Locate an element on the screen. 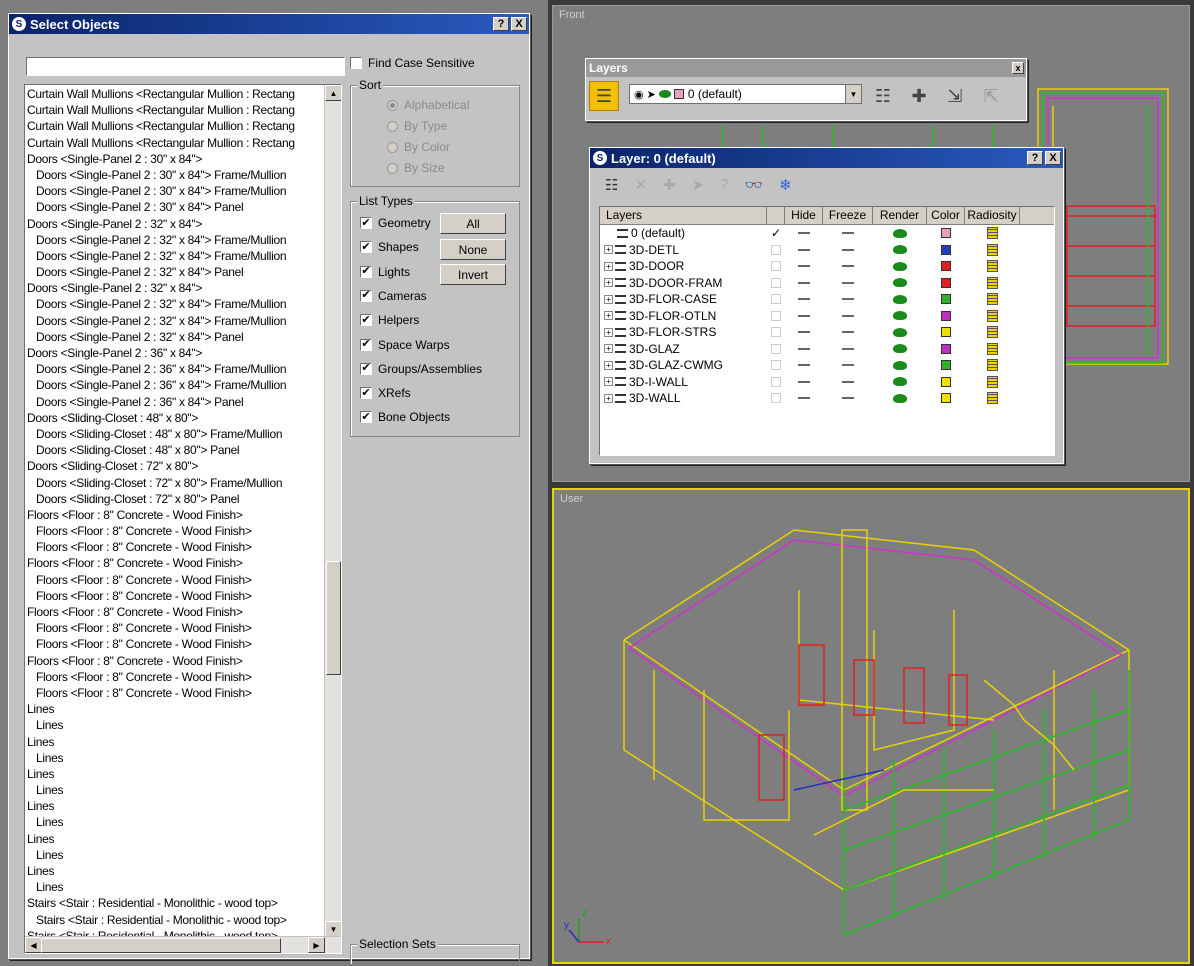  close-button: X is located at coordinates (519, 24).